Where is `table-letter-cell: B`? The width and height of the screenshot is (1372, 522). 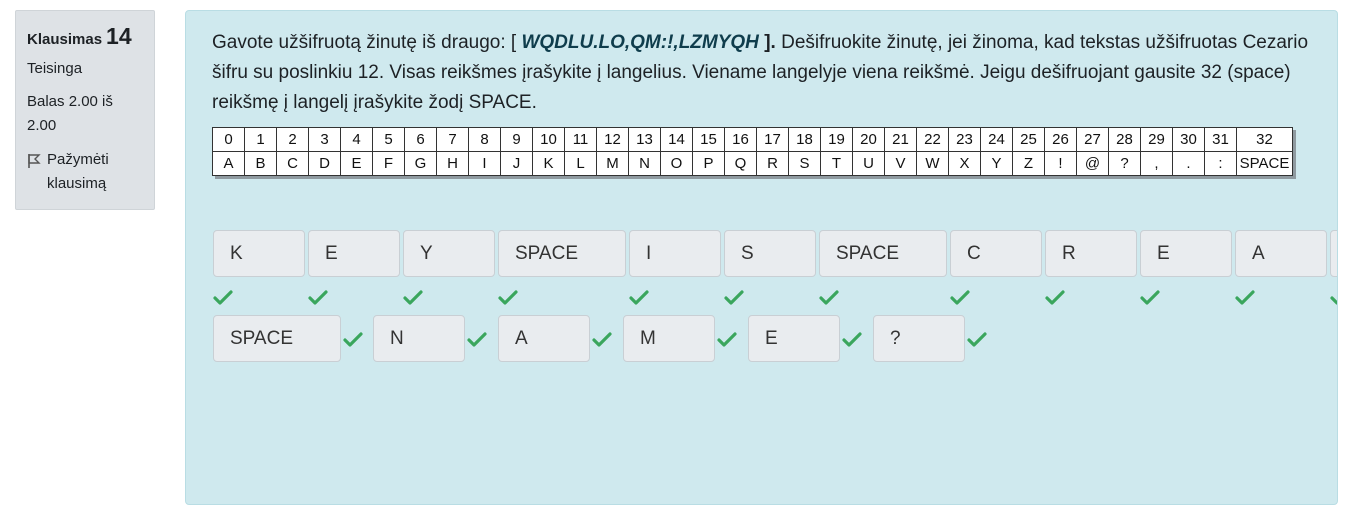
table-letter-cell: B is located at coordinates (260, 163).